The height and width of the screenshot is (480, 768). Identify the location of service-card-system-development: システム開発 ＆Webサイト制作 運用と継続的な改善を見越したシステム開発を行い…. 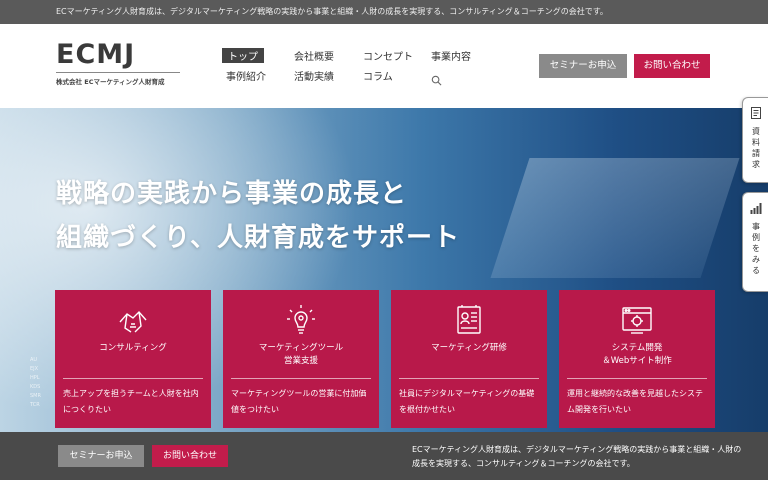
(637, 359).